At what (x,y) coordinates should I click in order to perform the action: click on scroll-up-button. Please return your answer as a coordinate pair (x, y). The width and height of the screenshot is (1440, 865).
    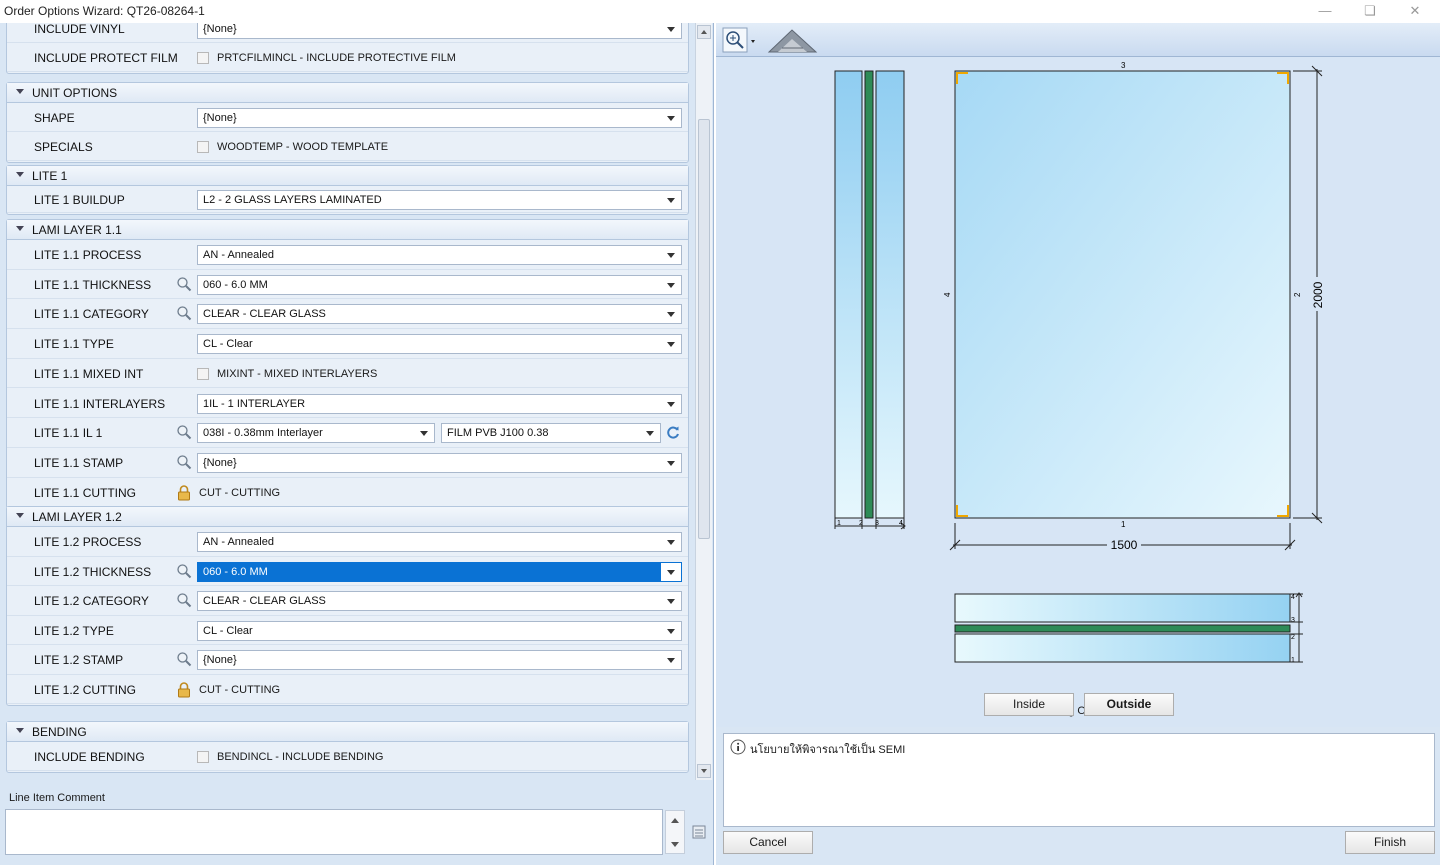
    Looking at the image, I should click on (704, 32).